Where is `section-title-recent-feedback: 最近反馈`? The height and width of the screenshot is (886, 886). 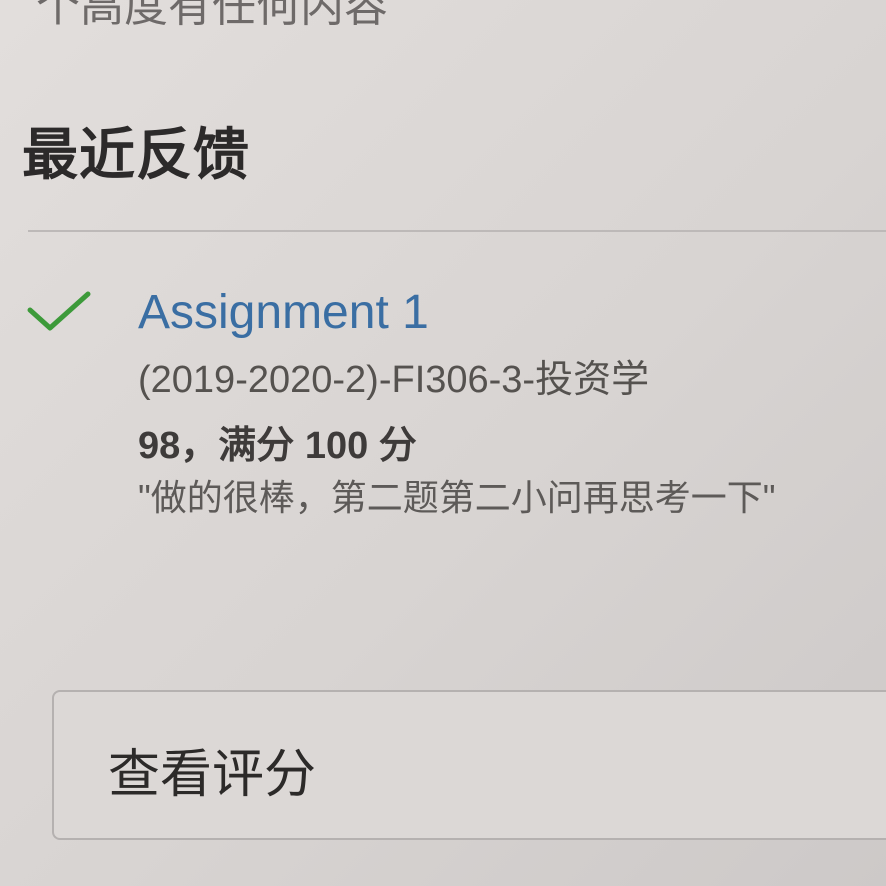 section-title-recent-feedback: 最近反馈 is located at coordinates (136, 155).